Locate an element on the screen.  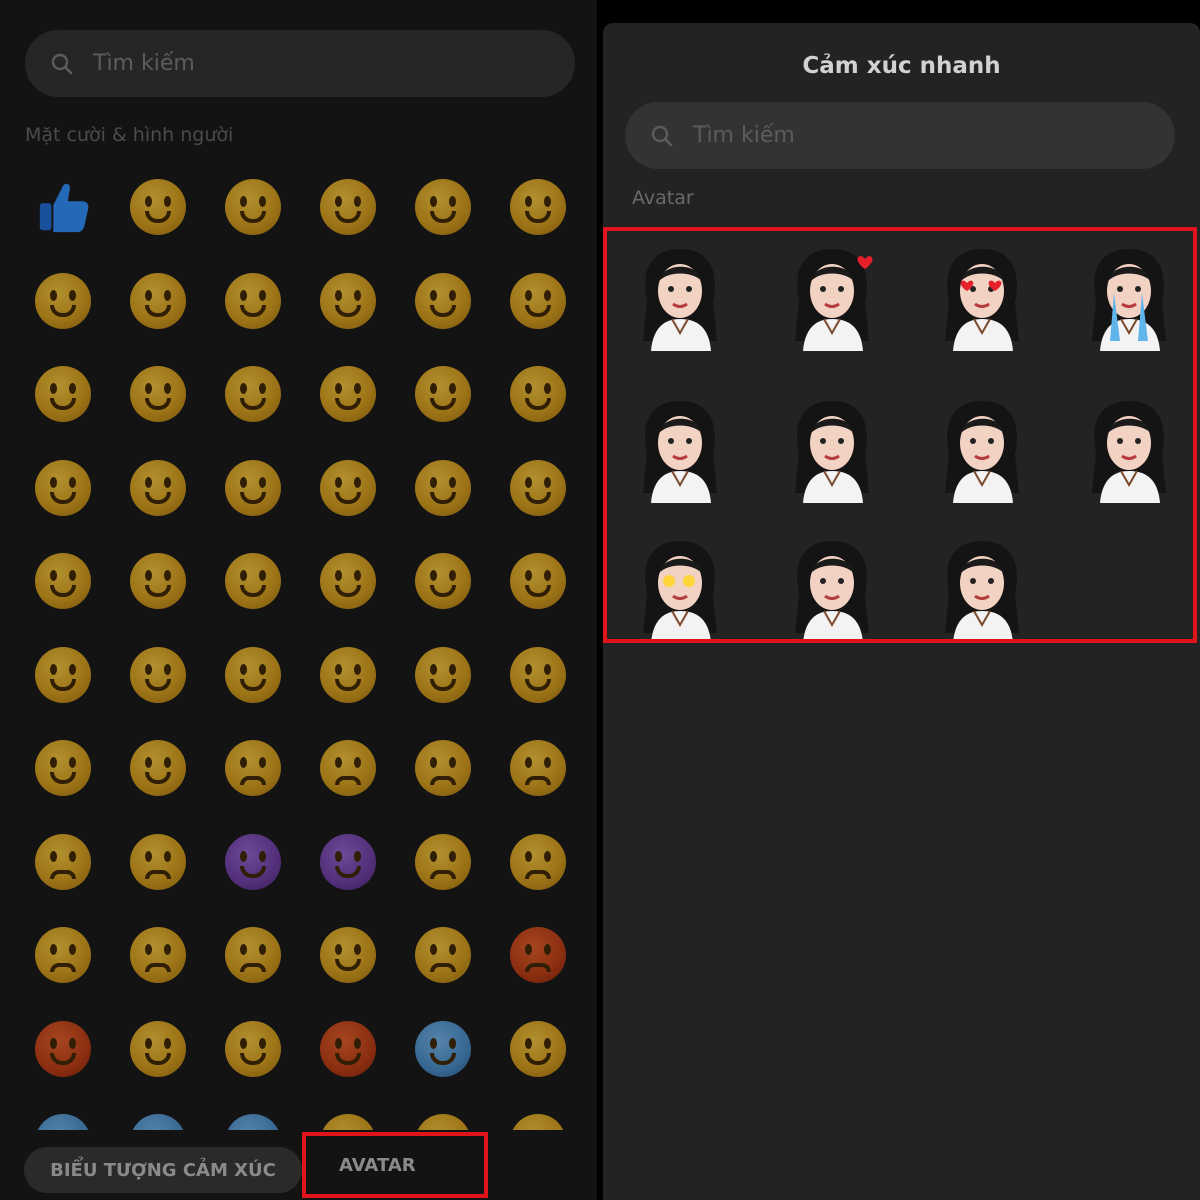
emoji-winking-tongue is located at coordinates (347, 581).